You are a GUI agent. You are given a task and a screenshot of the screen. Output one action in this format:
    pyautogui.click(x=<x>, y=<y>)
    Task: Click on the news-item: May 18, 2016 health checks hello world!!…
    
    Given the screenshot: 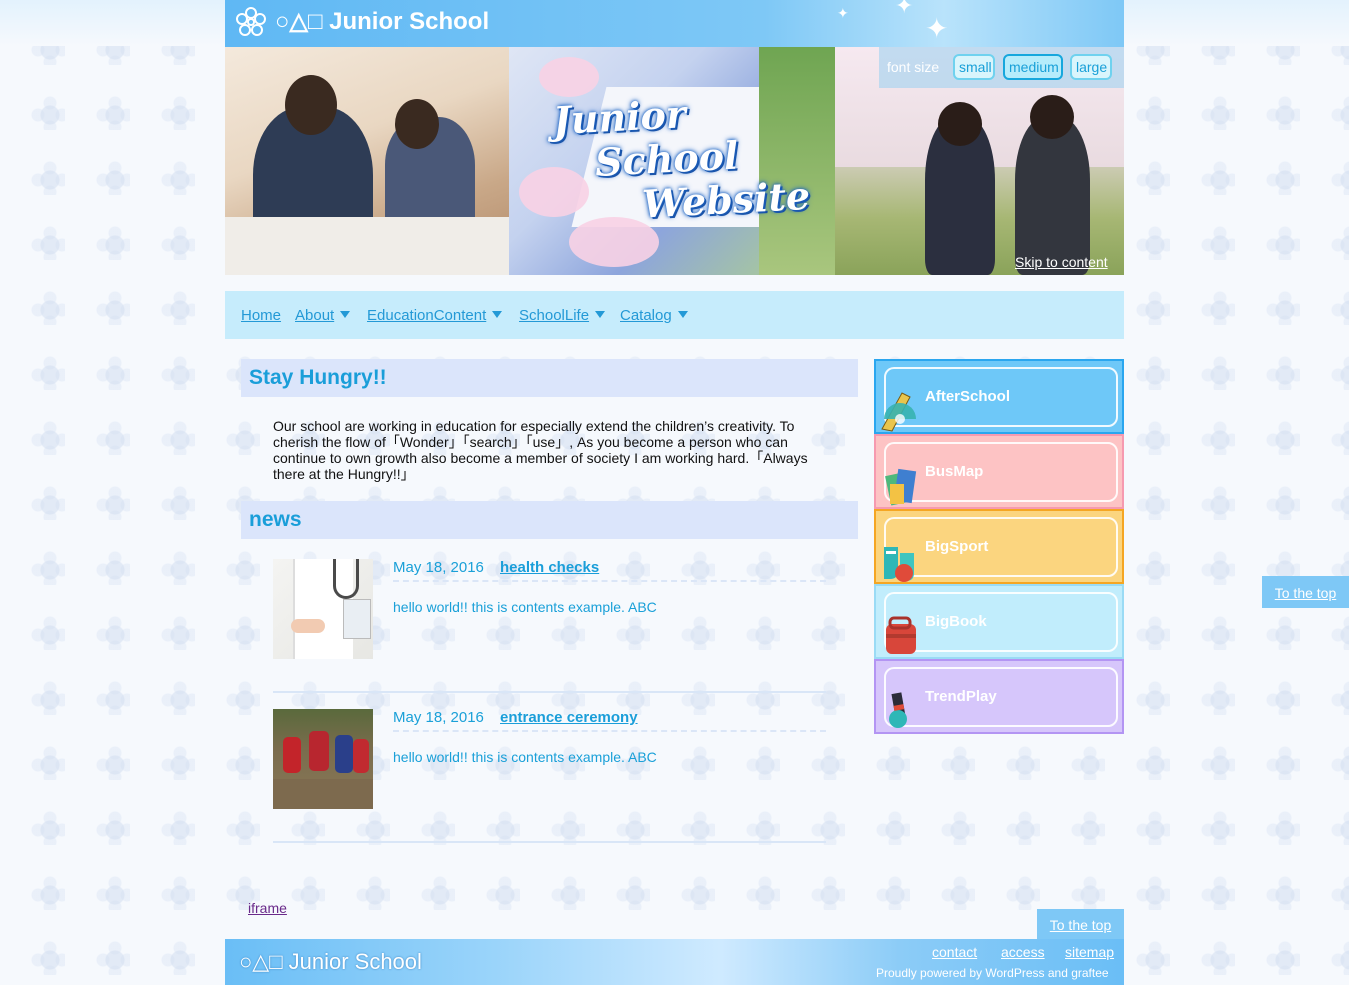 What is the action you would take?
    pyautogui.click(x=549, y=626)
    